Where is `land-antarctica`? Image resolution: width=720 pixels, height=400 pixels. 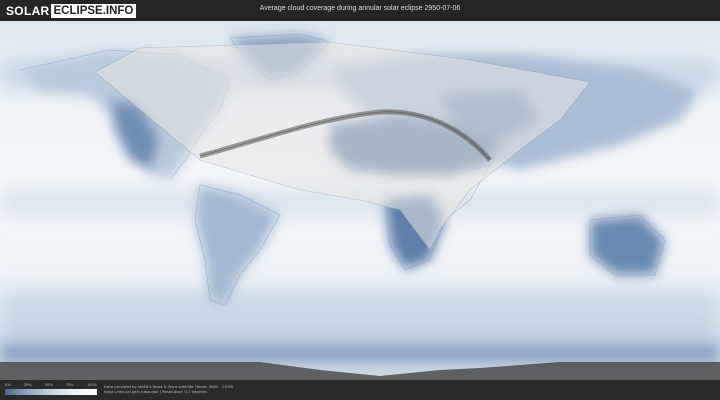 land-antarctica is located at coordinates (360, 353).